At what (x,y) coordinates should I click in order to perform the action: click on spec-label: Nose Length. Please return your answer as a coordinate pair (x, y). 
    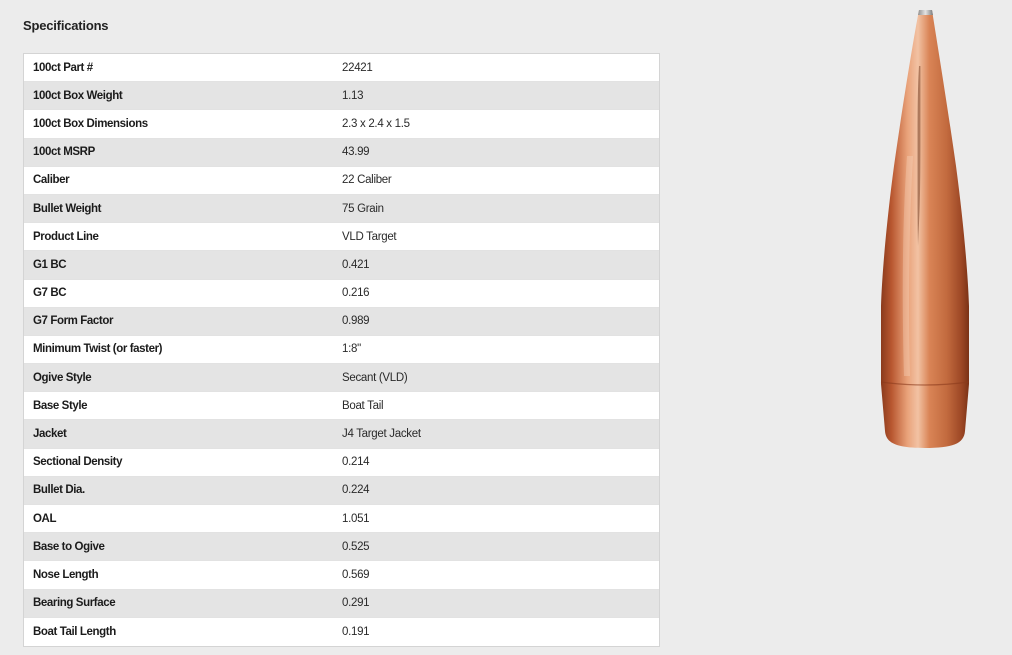
    Looking at the image, I should click on (66, 574).